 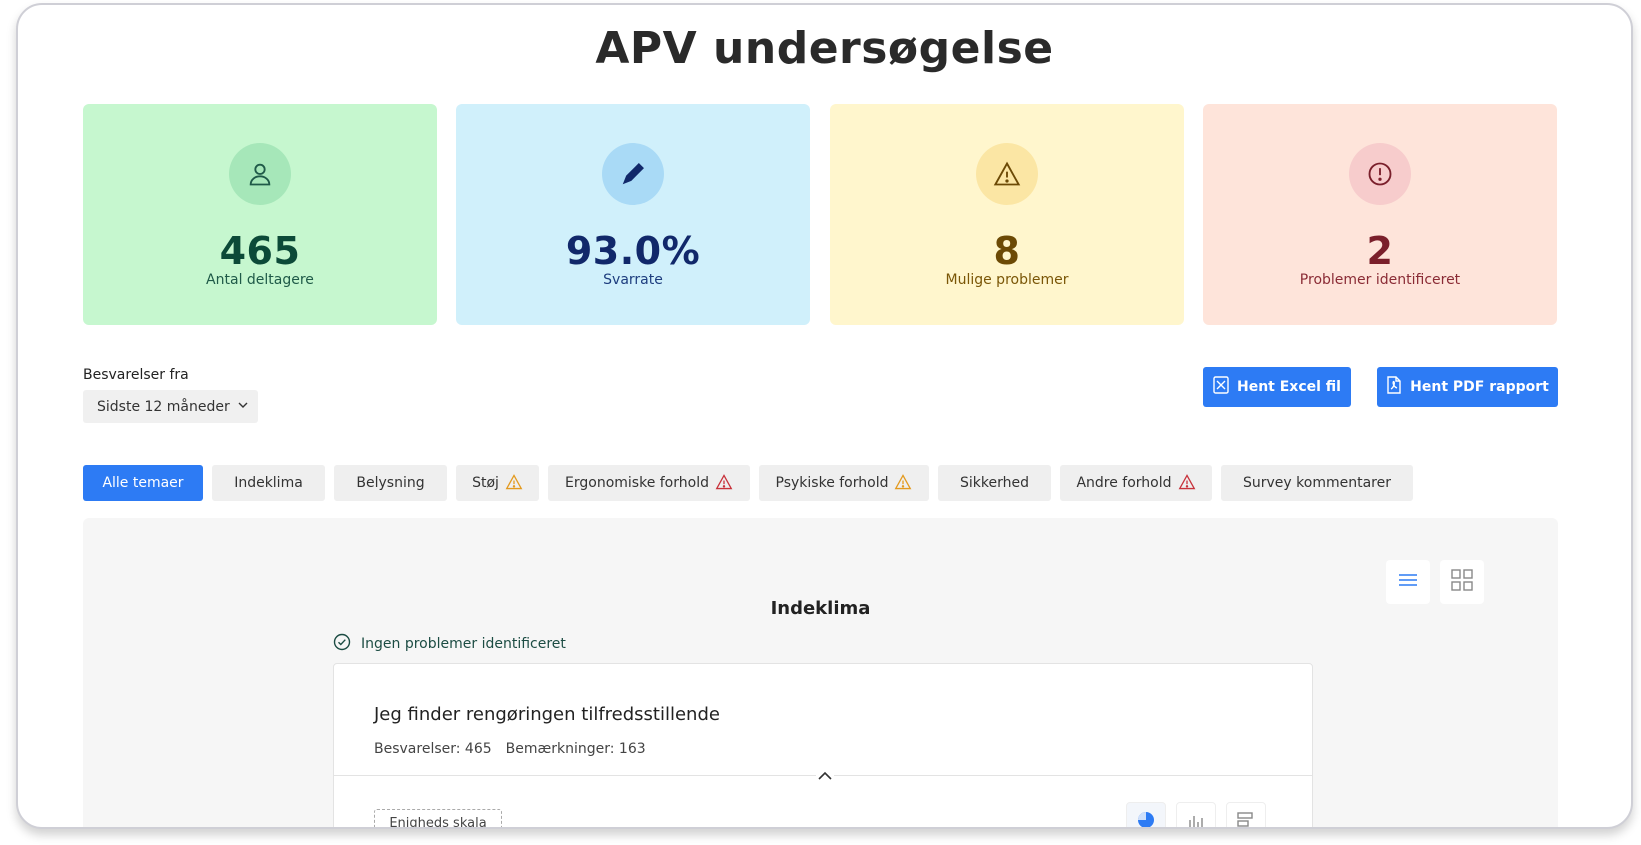 What do you see at coordinates (260, 174) in the screenshot?
I see `user-icon` at bounding box center [260, 174].